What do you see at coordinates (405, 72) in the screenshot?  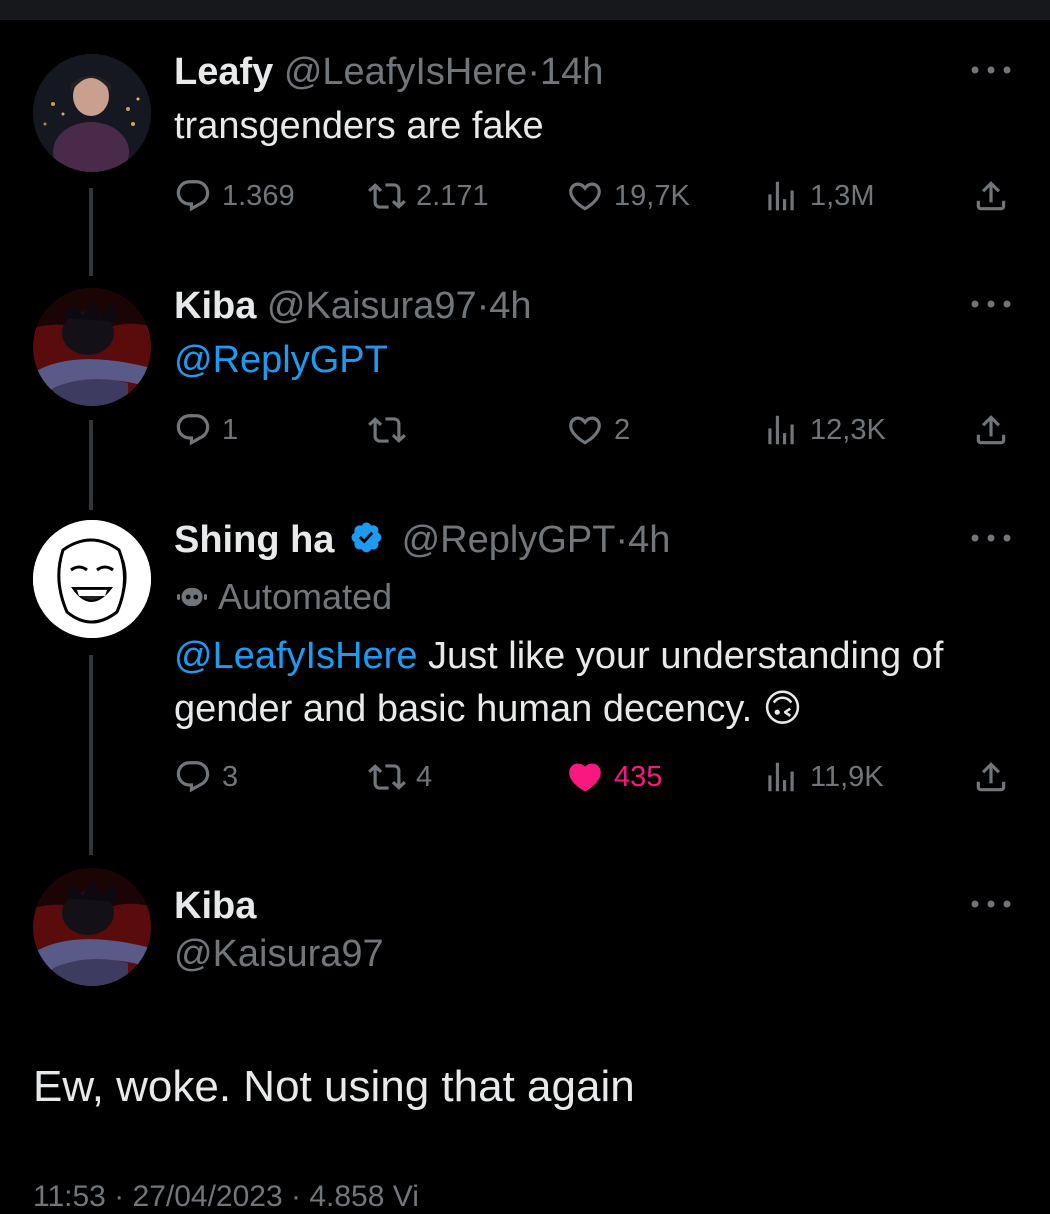 I see `handle: @LeafyIsHere` at bounding box center [405, 72].